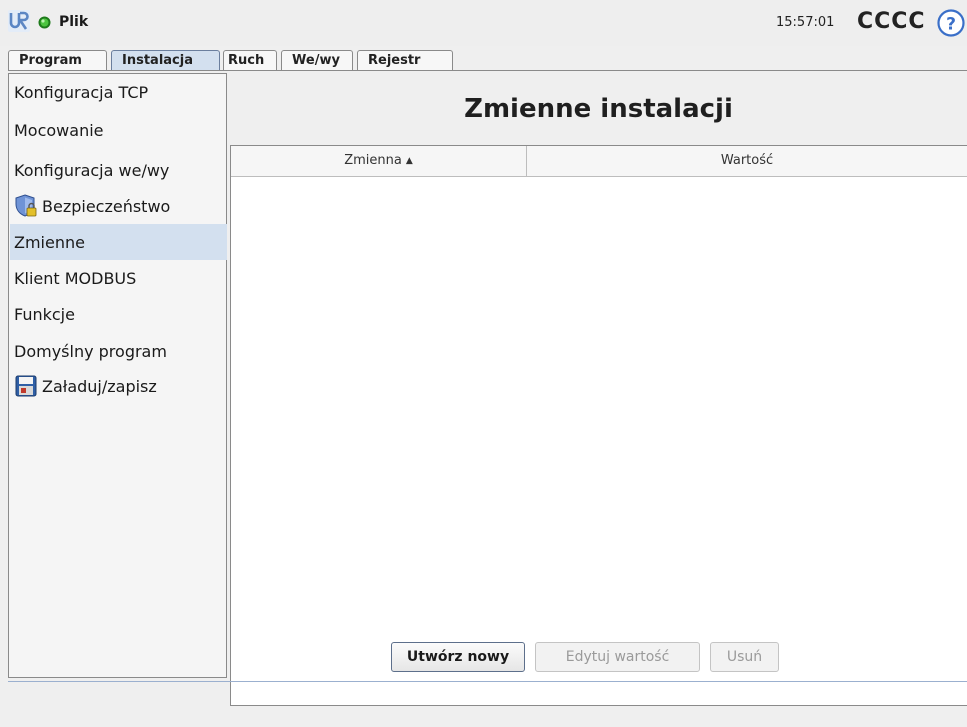 The width and height of the screenshot is (967, 727). Describe the element at coordinates (92, 170) in the screenshot. I see `sidebar-item-label: Konfiguracja we/wy` at that location.